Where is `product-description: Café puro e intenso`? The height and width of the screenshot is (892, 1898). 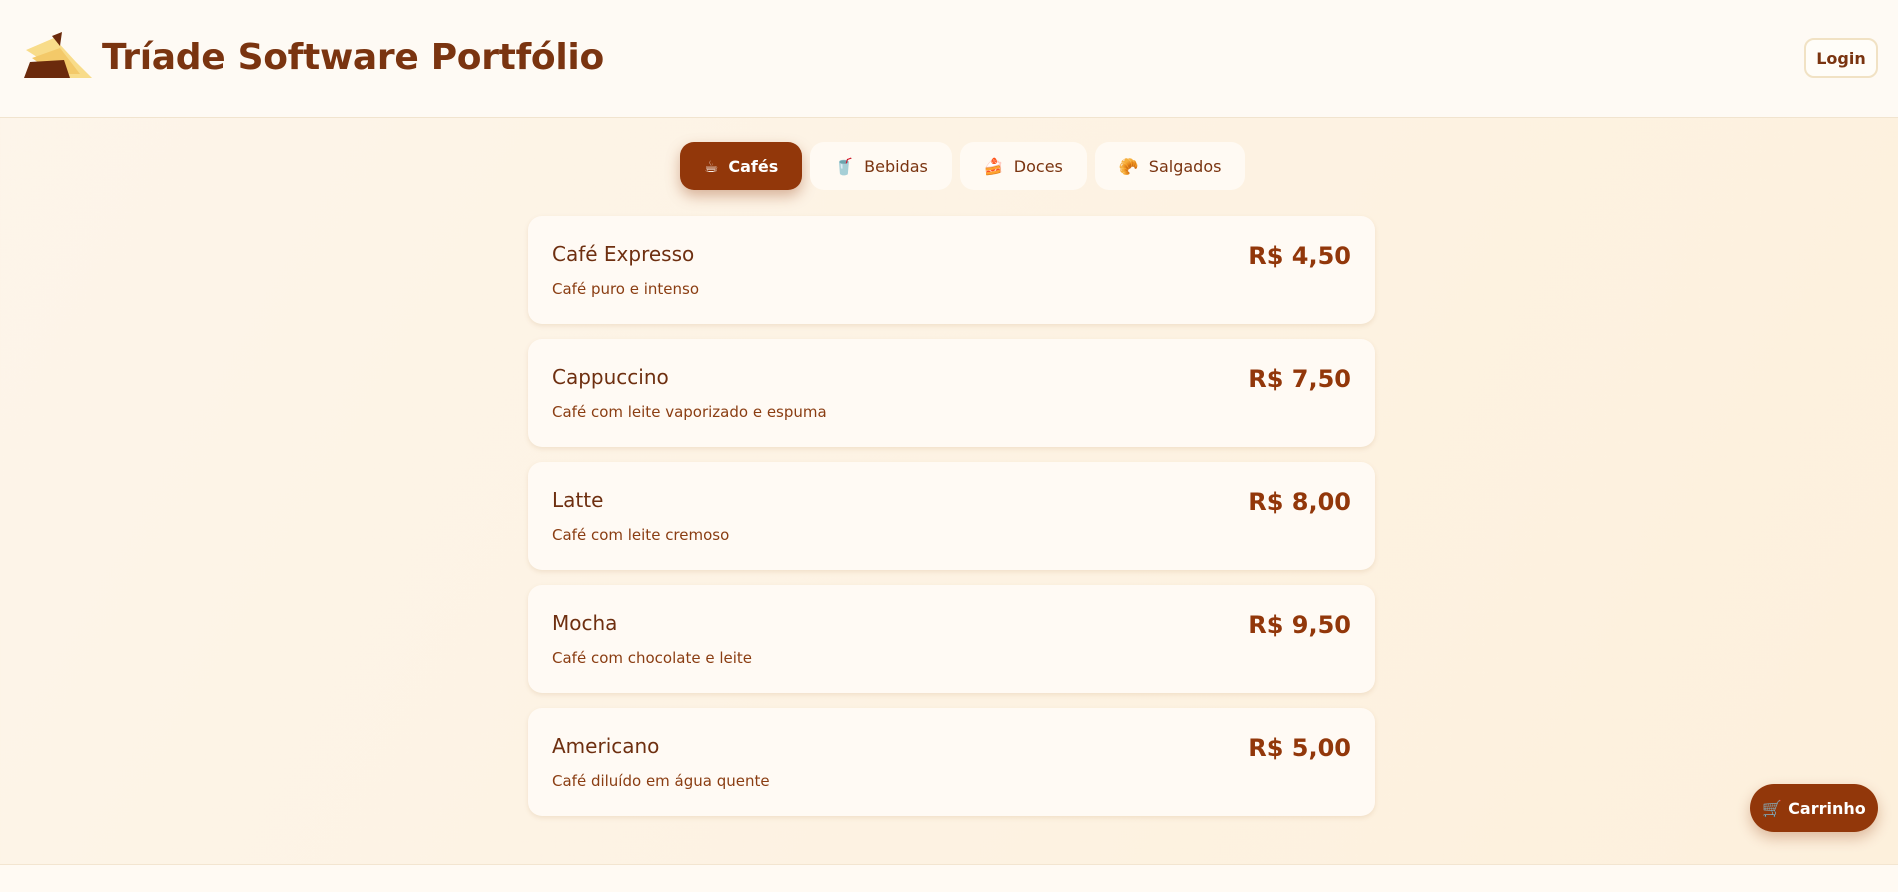 product-description: Café puro e intenso is located at coordinates (626, 289).